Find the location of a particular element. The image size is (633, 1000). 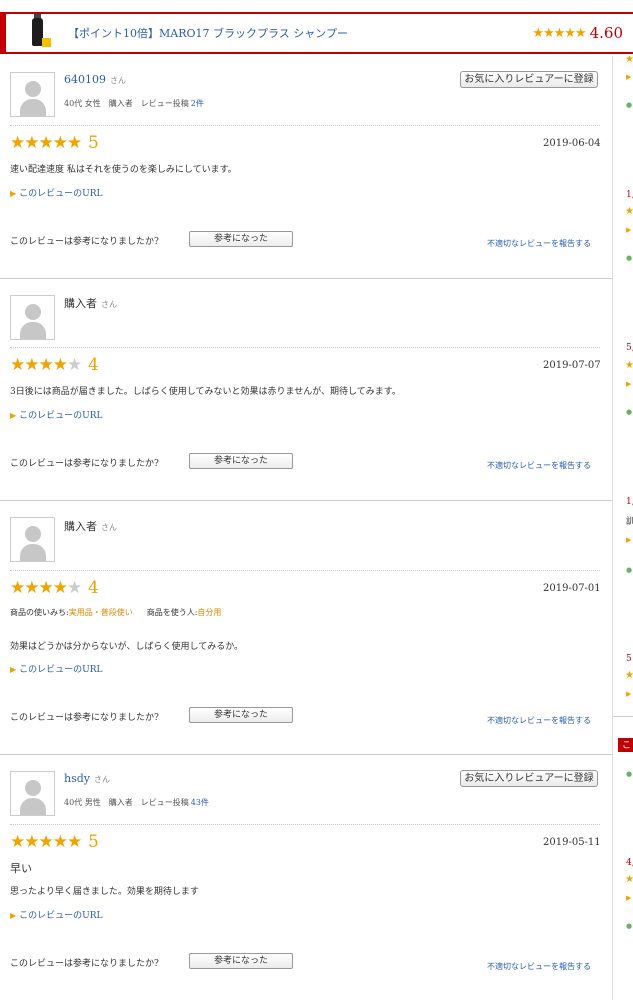

usage-label: 商品の使いみち: is located at coordinates (39, 612).